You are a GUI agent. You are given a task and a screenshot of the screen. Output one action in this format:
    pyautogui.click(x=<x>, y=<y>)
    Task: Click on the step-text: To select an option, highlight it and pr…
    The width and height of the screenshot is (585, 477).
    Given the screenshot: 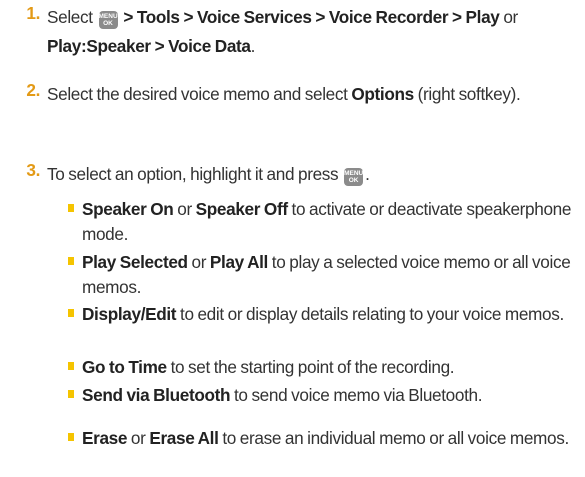 What is the action you would take?
    pyautogui.click(x=313, y=174)
    